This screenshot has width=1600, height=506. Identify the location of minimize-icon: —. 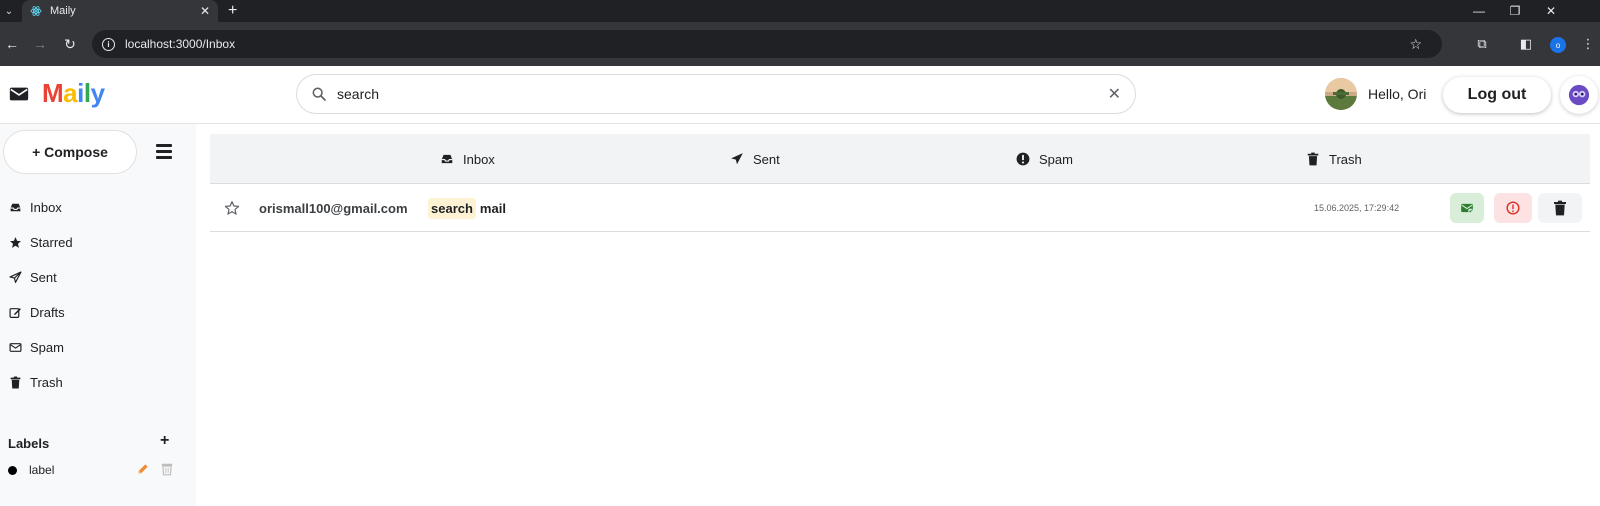
(1479, 11).